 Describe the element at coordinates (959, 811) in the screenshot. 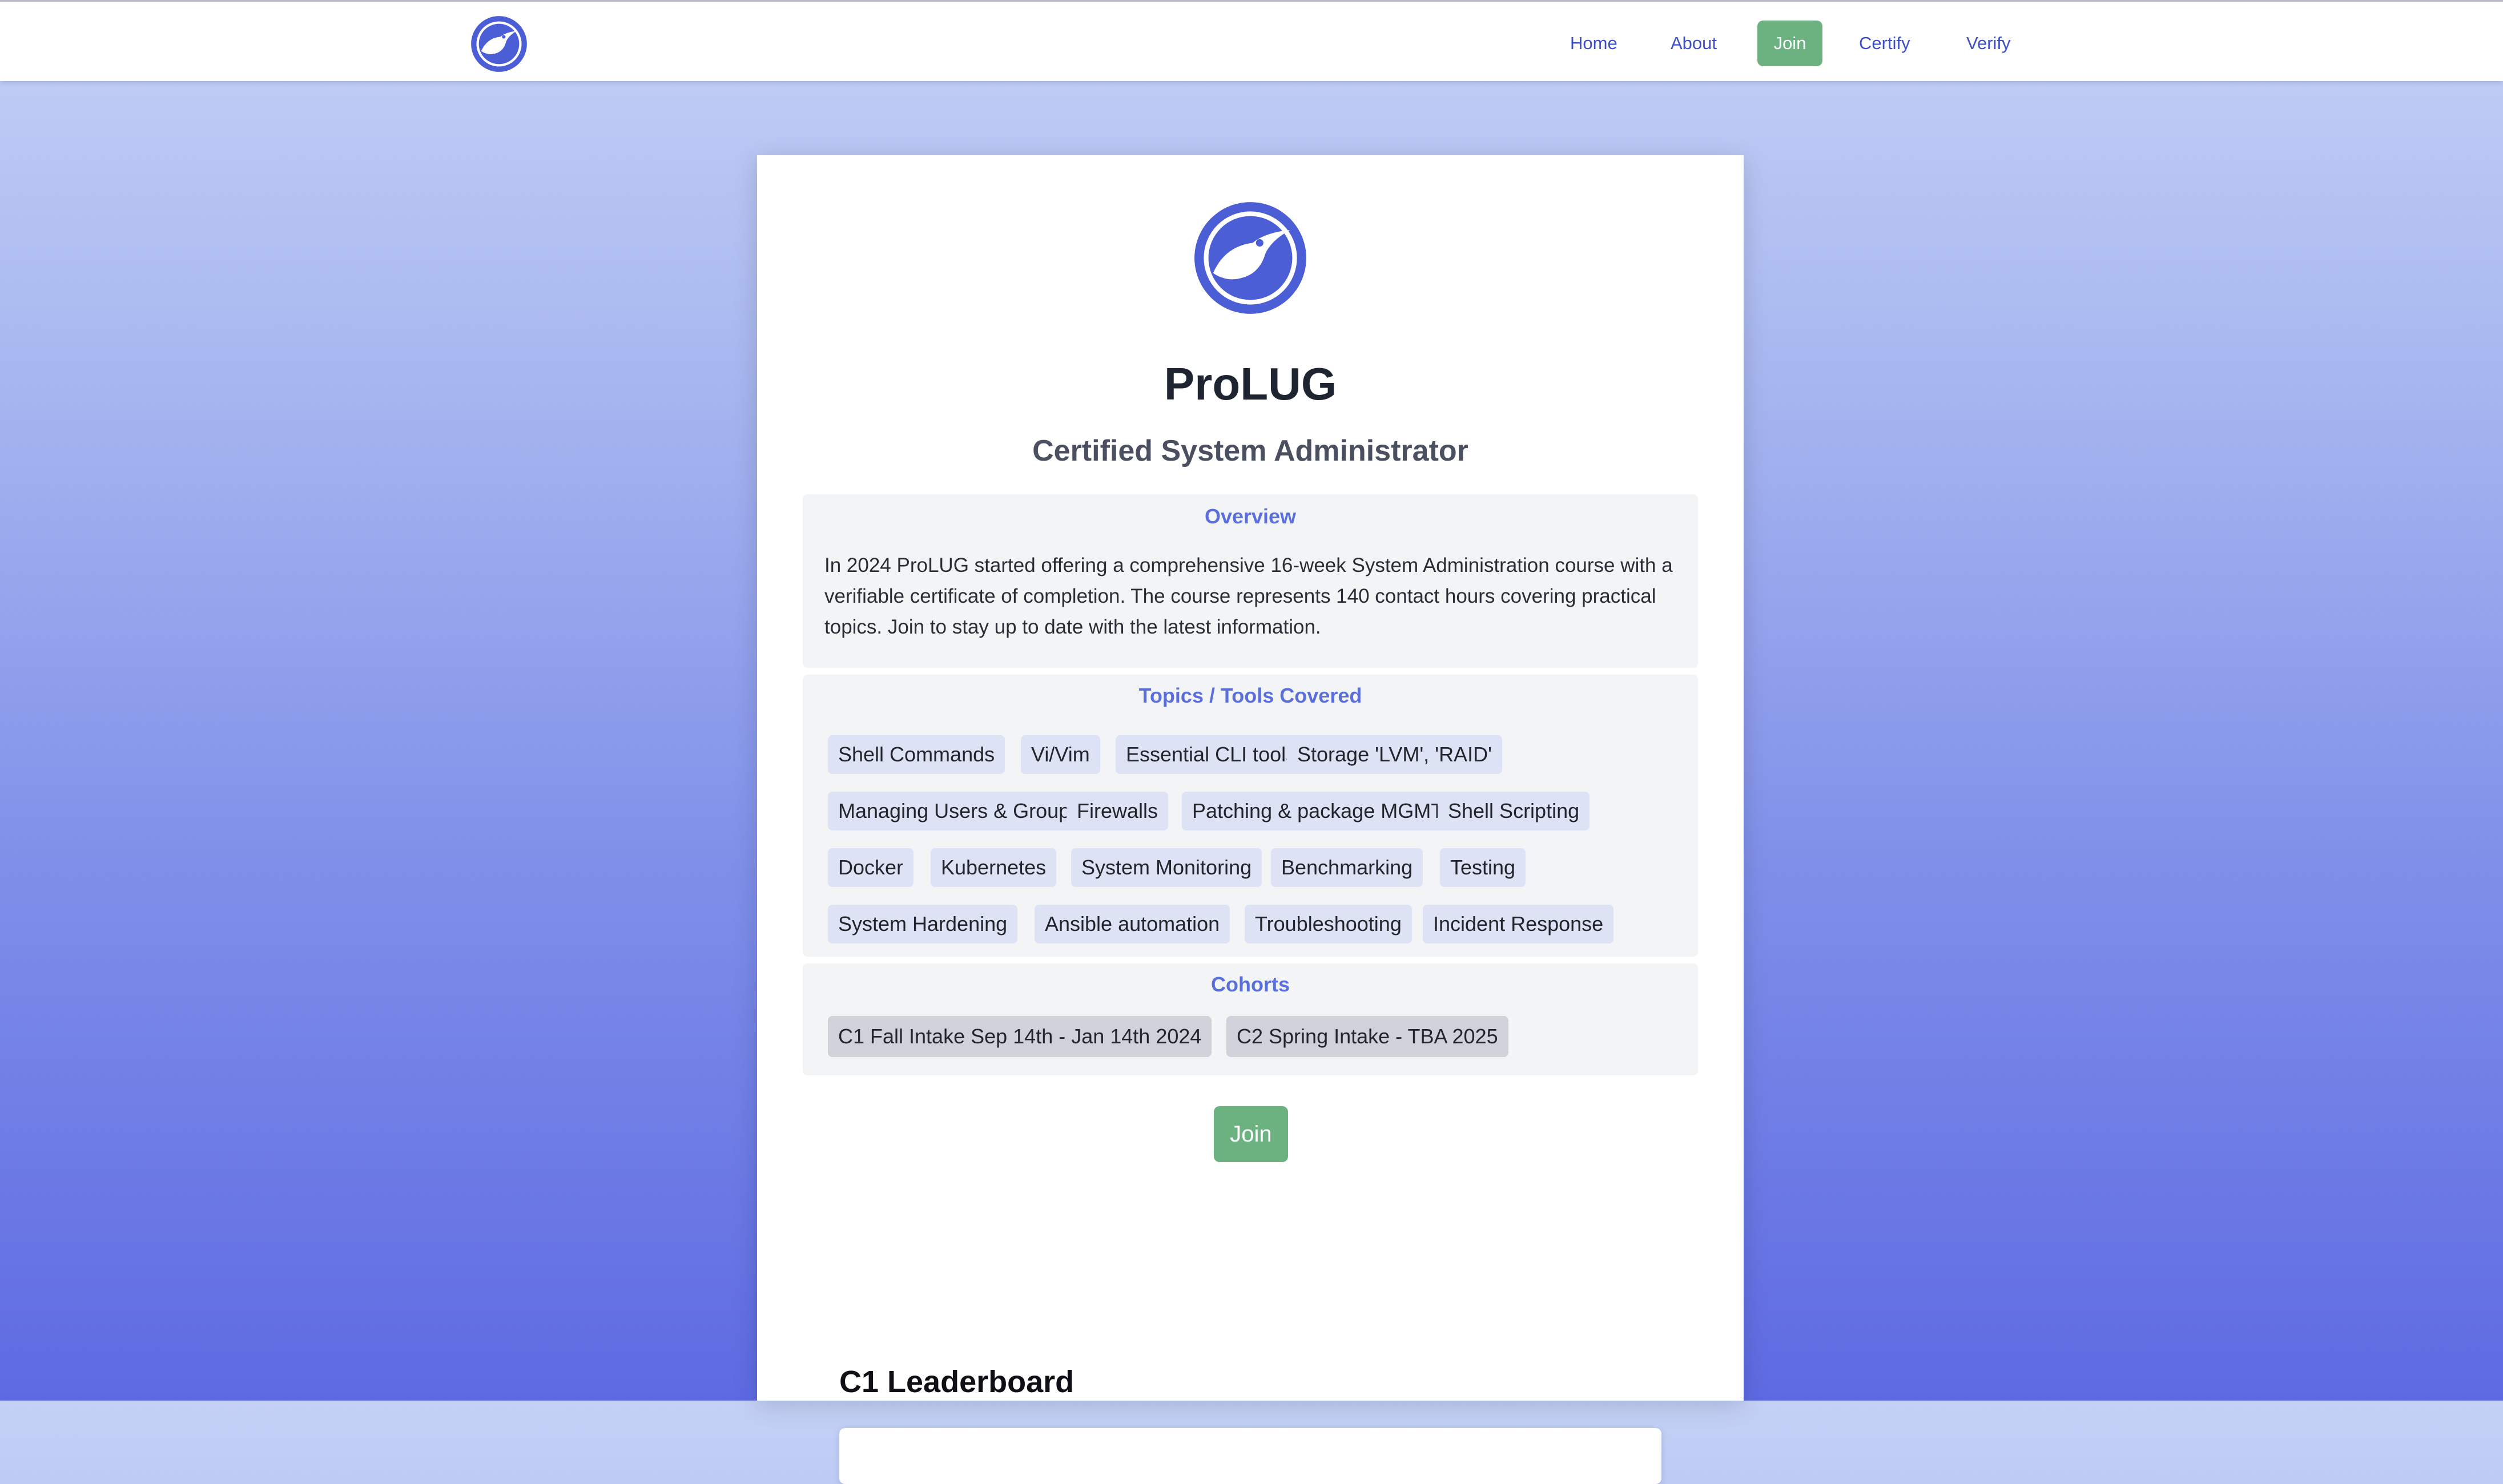

I see `topic-tag: Managing Users & Groups` at that location.